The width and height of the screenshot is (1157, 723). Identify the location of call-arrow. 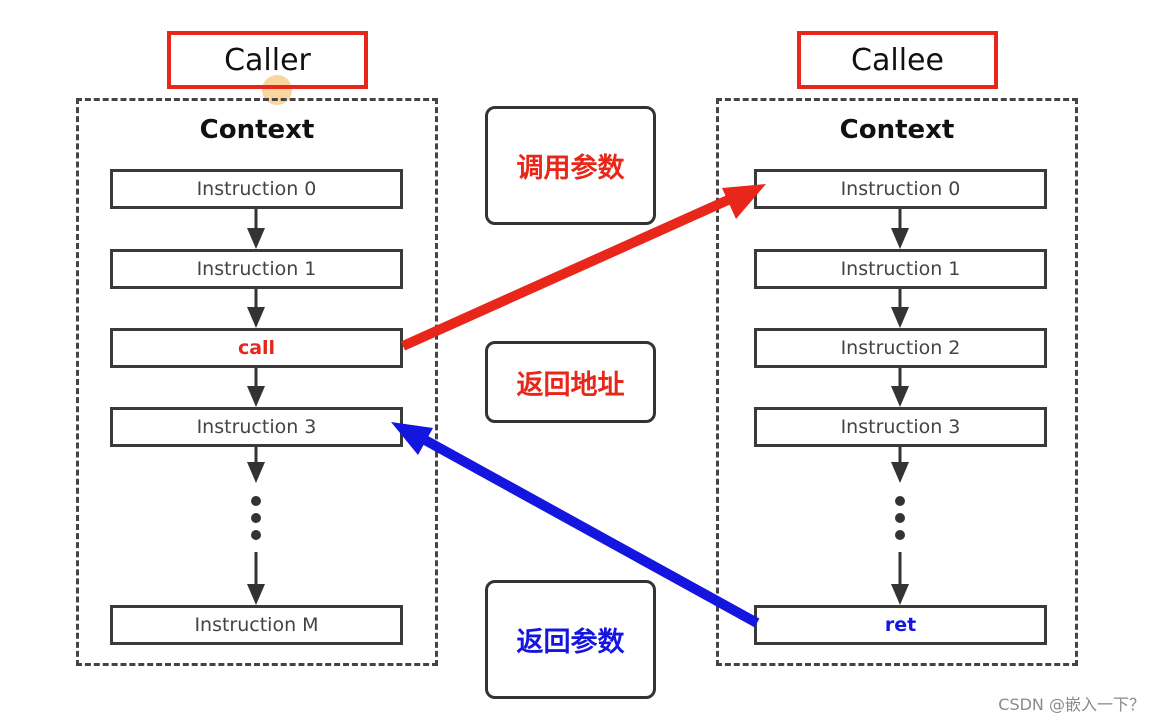
(583, 267).